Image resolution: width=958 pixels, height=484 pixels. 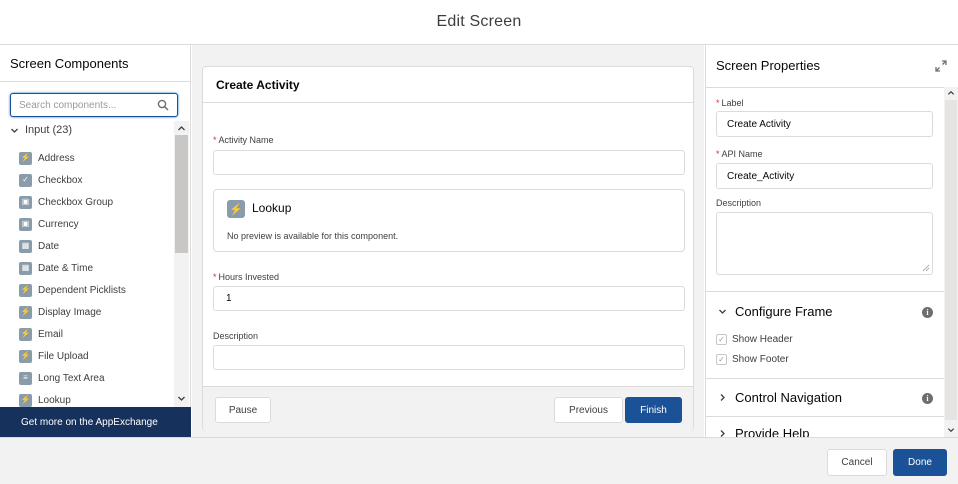 I want to click on component-item: ≡ Long Text Area, so click(x=72, y=378).